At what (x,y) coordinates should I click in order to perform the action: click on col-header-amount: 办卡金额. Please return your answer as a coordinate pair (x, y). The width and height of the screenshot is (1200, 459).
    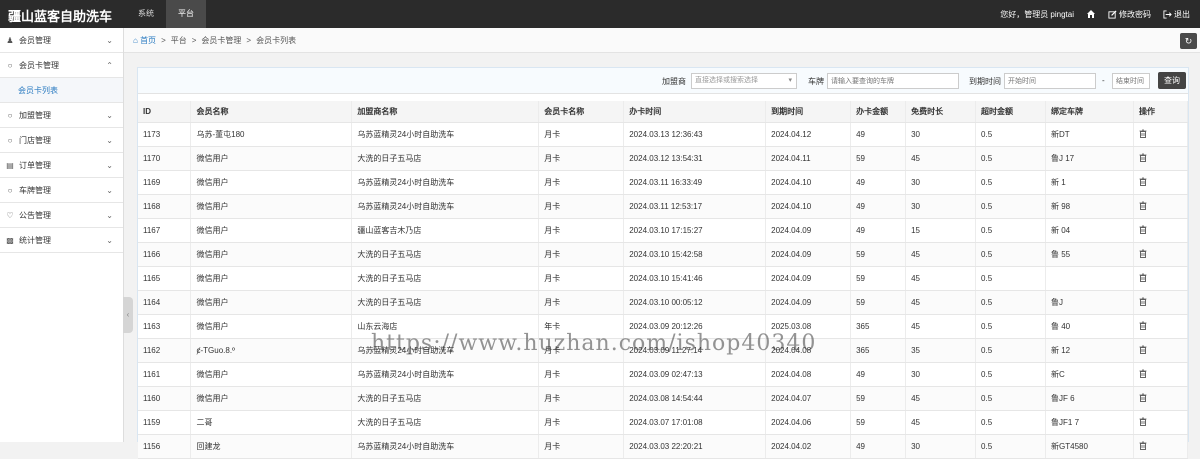
    Looking at the image, I should click on (878, 112).